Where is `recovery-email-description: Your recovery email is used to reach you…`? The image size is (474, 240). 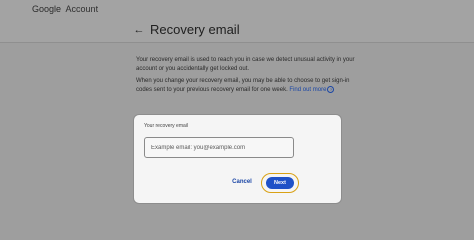
recovery-email-description: Your recovery email is used to reach you… is located at coordinates (245, 64).